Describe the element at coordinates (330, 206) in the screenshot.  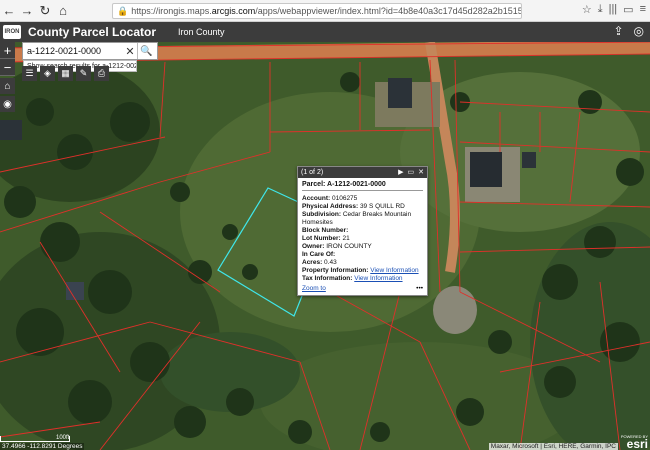
I see `address-label: Physical Address:` at that location.